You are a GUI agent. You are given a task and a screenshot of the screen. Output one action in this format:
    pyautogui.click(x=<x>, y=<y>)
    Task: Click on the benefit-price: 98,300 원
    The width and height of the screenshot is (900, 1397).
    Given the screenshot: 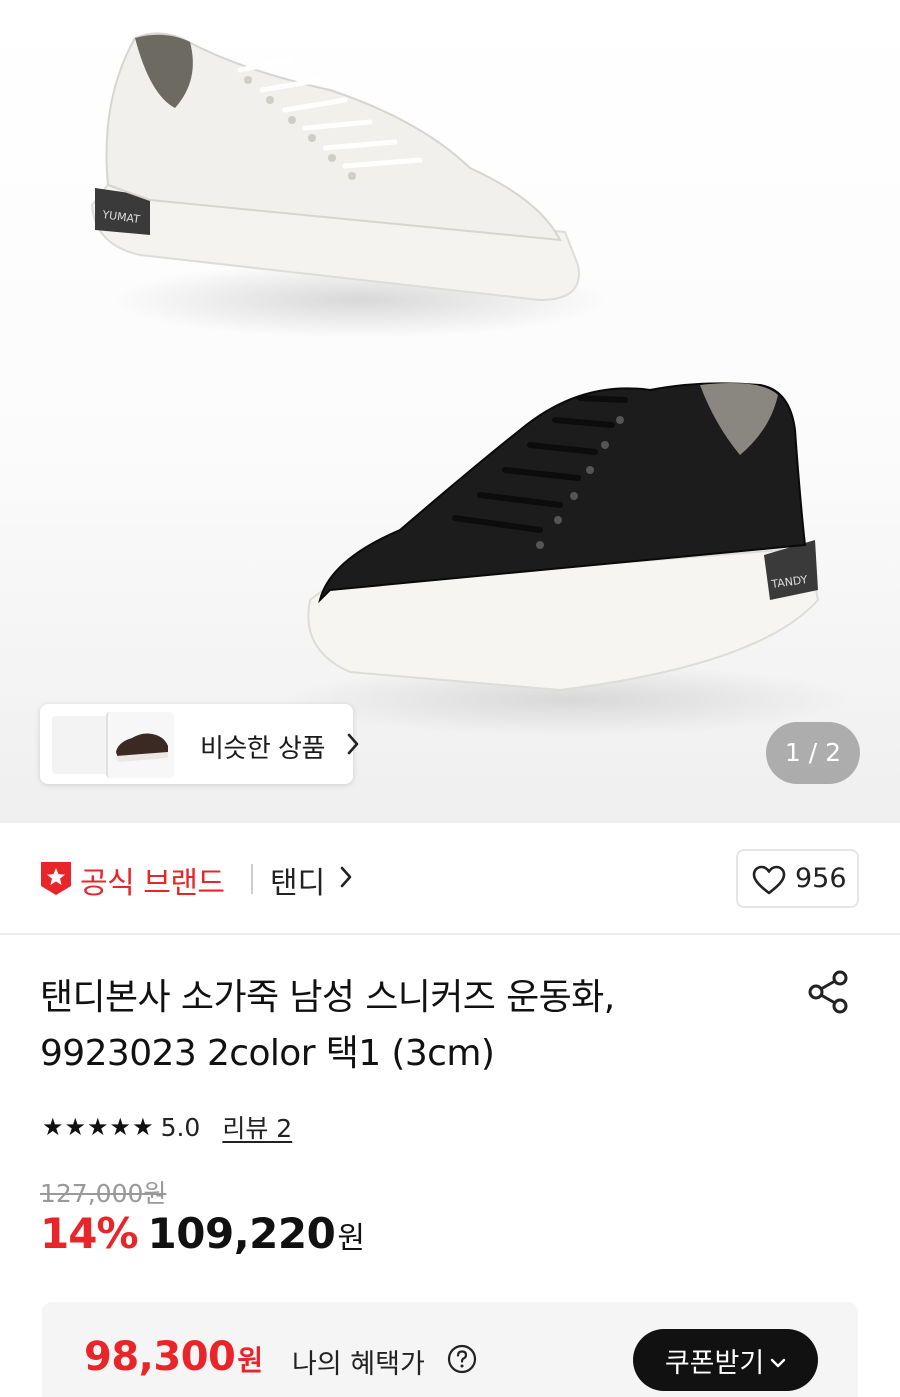 What is the action you would take?
    pyautogui.click(x=173, y=1357)
    